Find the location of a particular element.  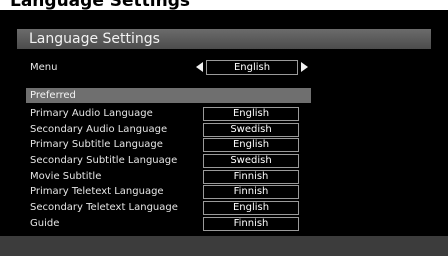

secondary-audio-language-row: Secondary Audio Language Swedish is located at coordinates (168, 130).